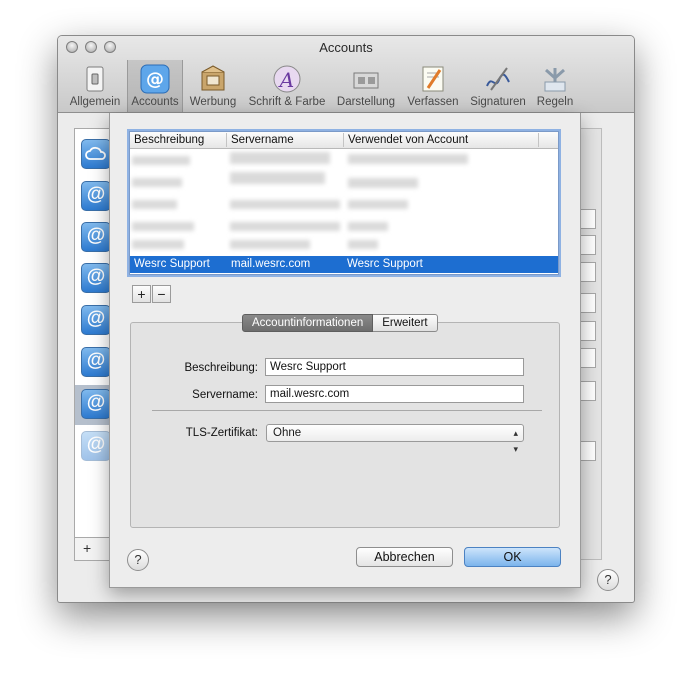  I want to click on svg-text: A, so click(286, 80).